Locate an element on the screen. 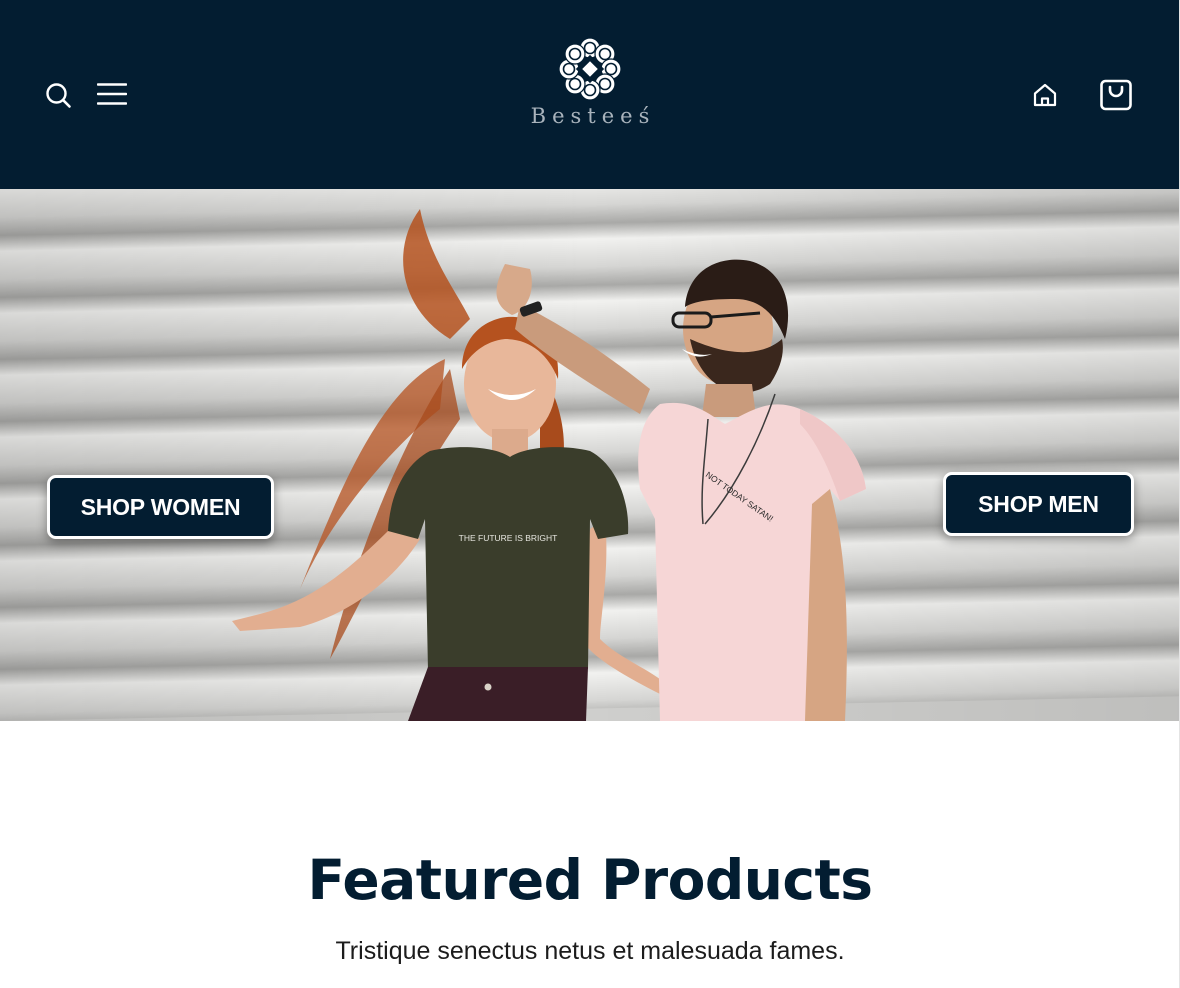 This screenshot has width=1180, height=988. women-shirt-print: THE FUTURE IS BRIGHT is located at coordinates (508, 538).